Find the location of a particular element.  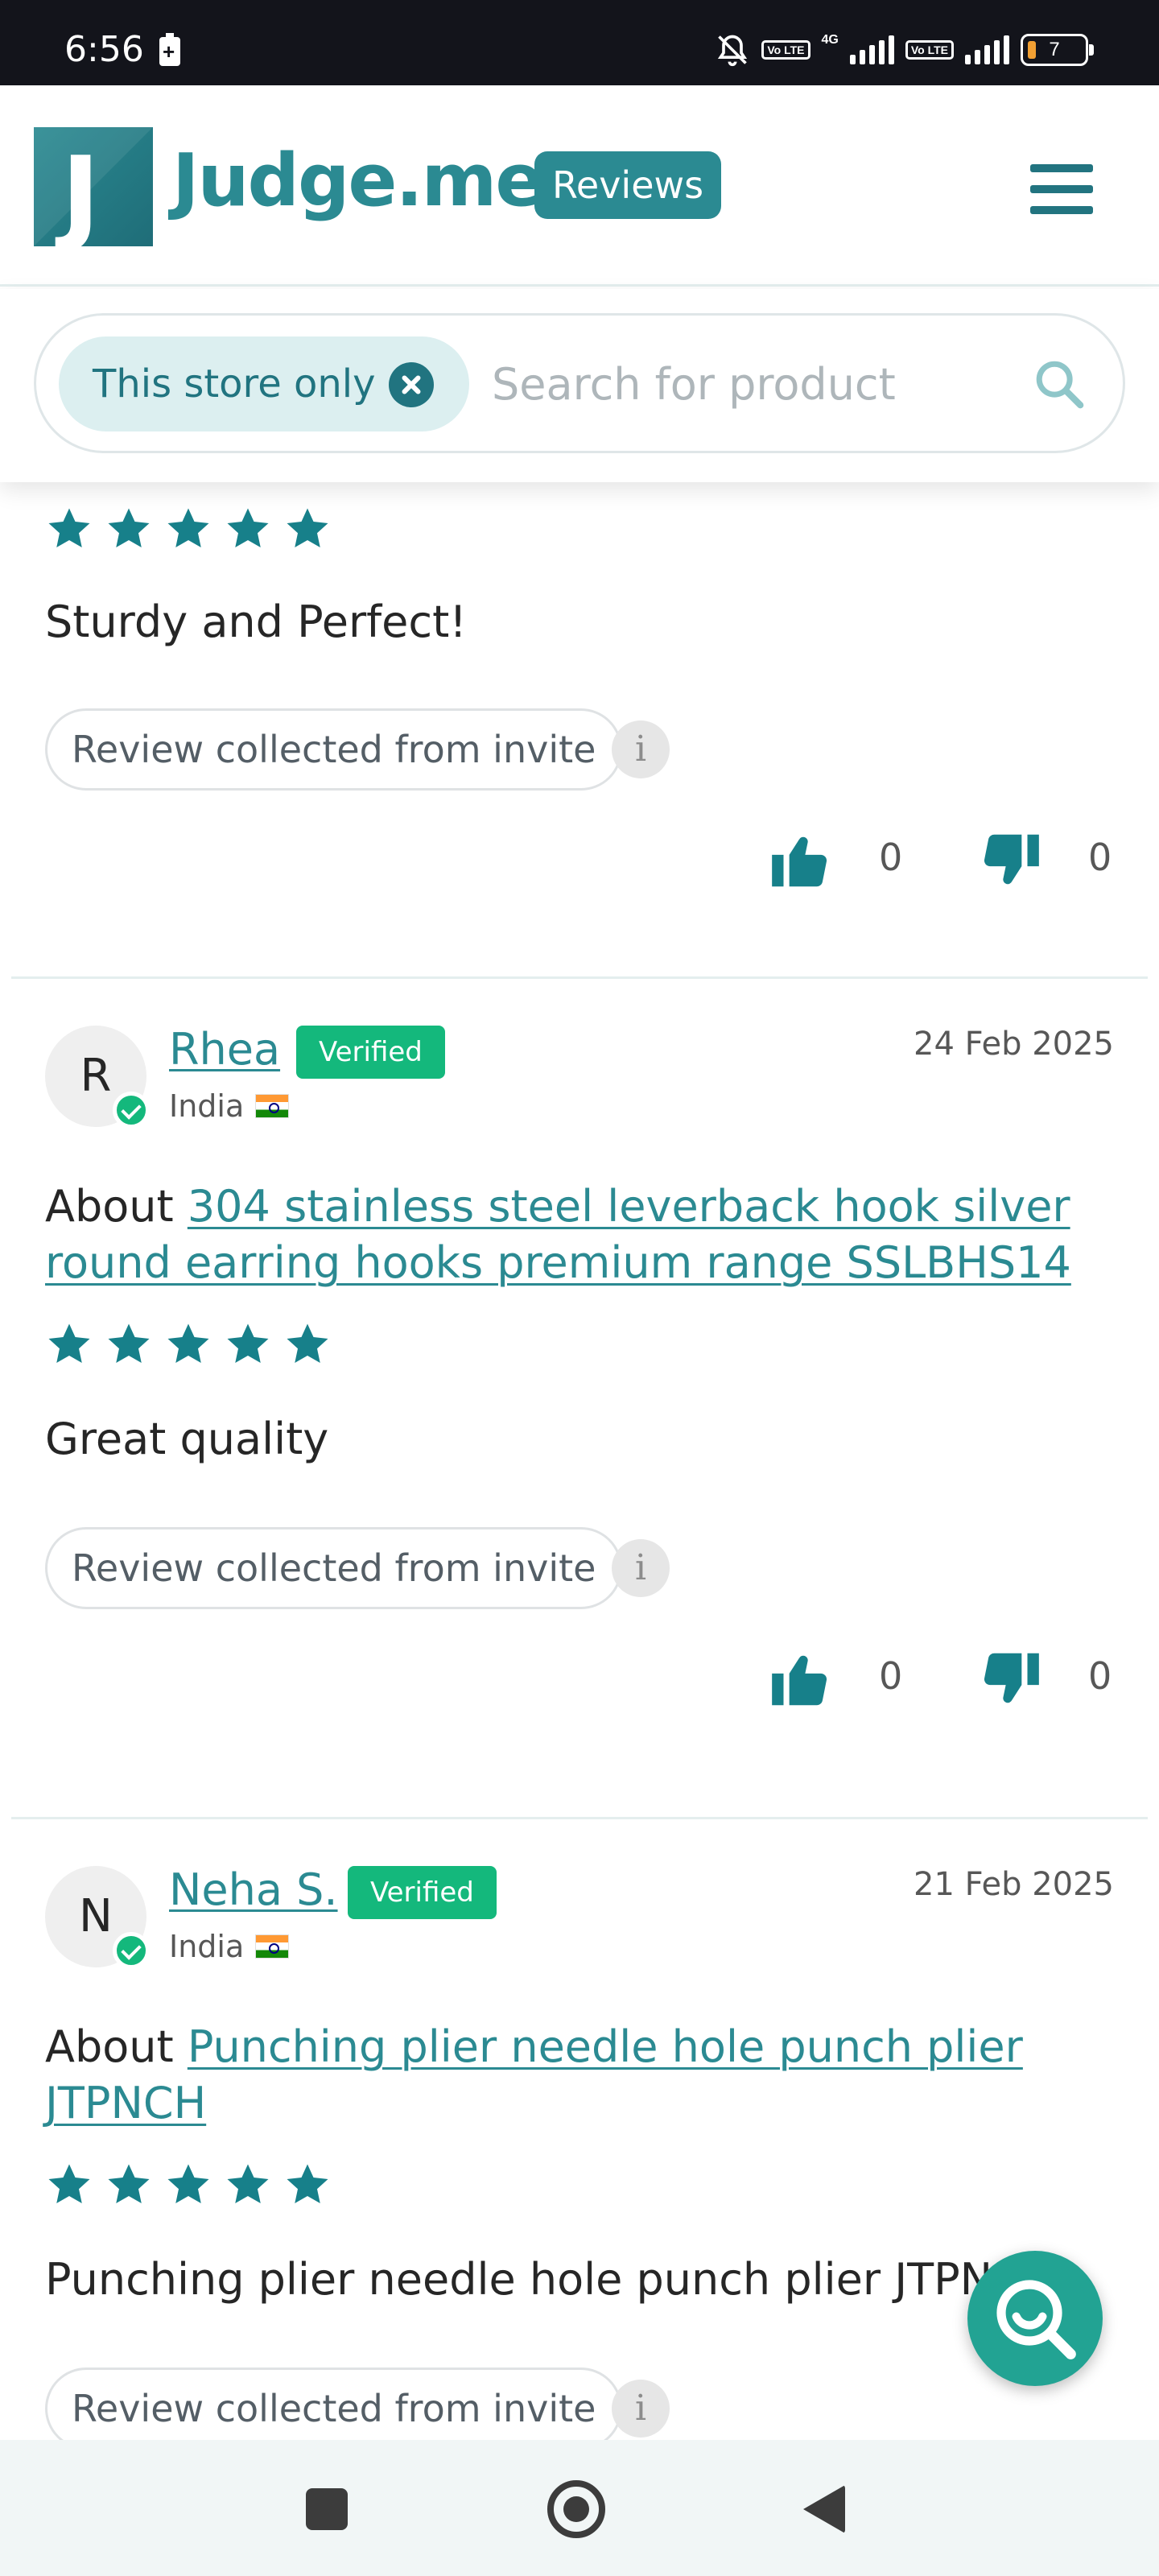

signal-icon is located at coordinates (871, 49).